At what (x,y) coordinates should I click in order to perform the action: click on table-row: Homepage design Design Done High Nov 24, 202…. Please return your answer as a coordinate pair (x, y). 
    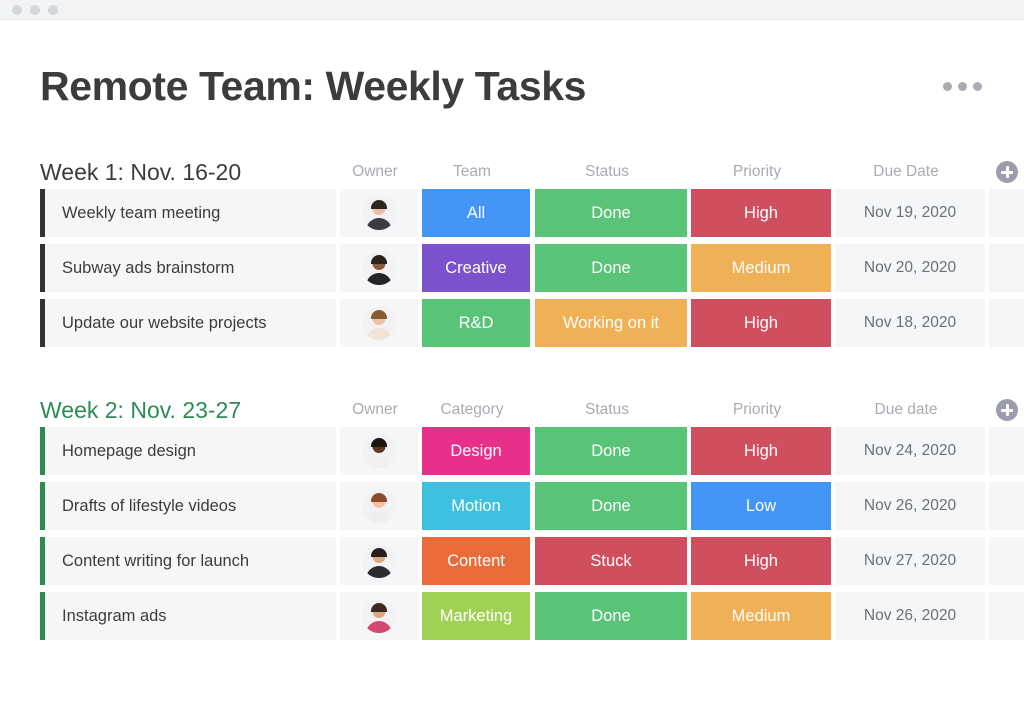
    Looking at the image, I should click on (532, 451).